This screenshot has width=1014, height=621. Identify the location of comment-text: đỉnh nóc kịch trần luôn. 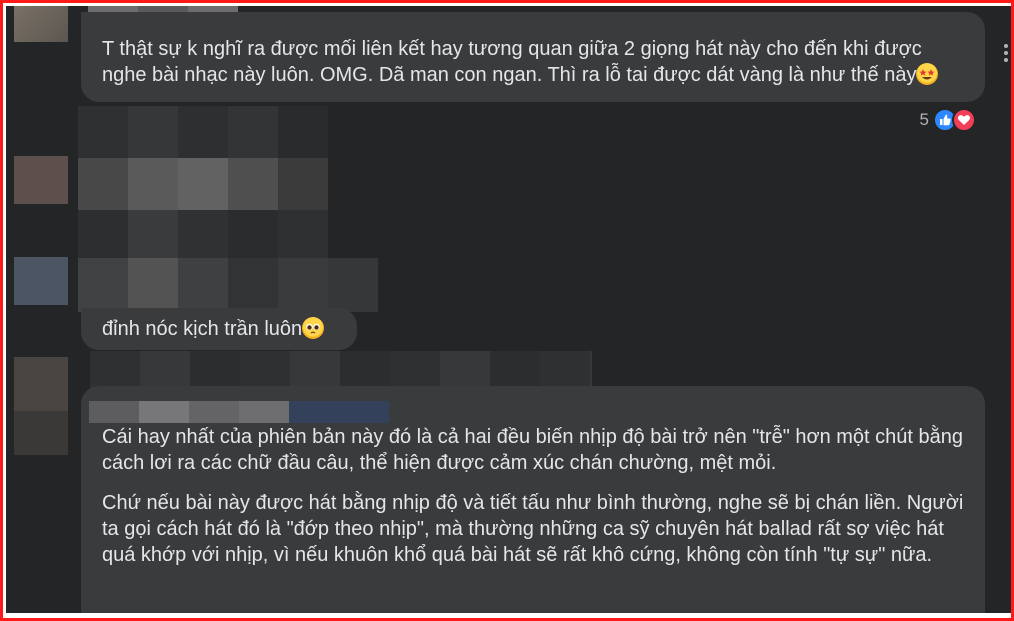
(213, 329).